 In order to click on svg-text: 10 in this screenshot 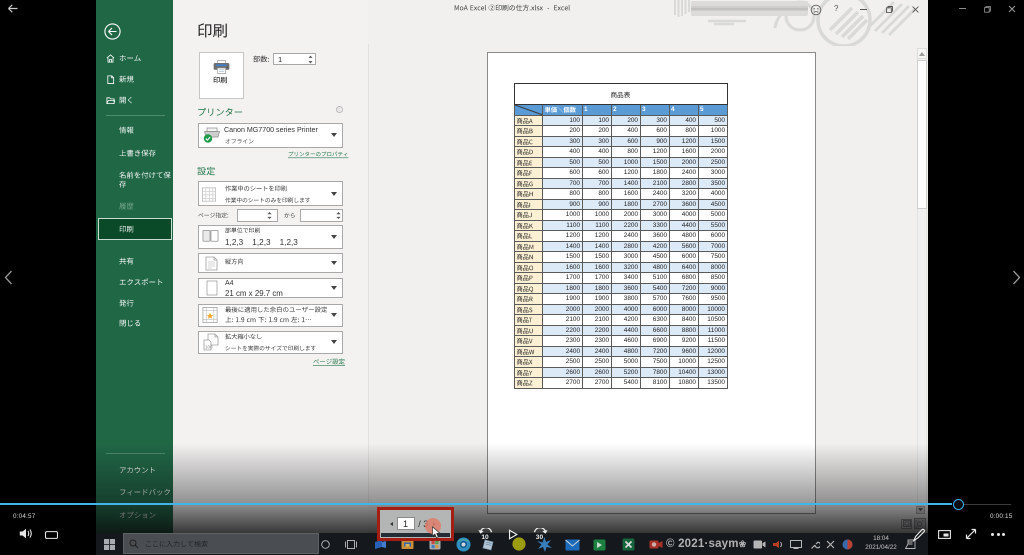, I will do `click(485, 537)`.